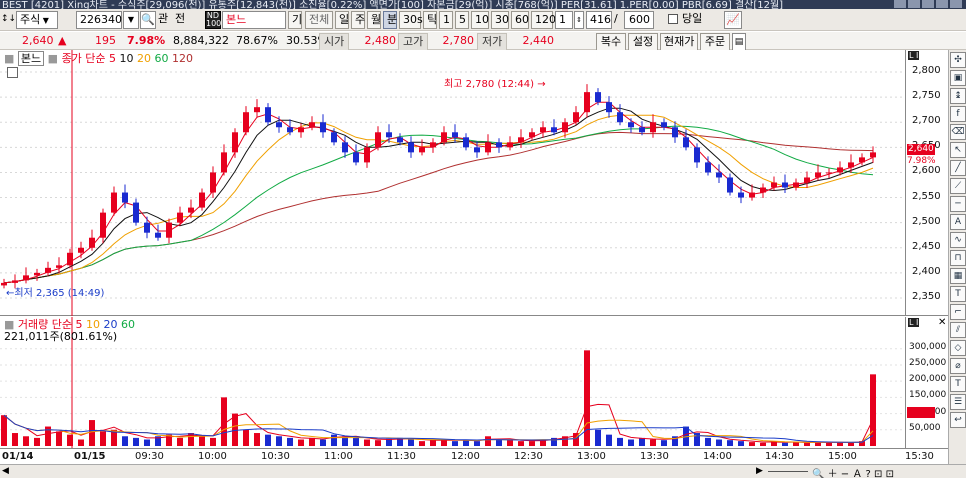 The width and height of the screenshot is (966, 478). Describe the element at coordinates (413, 42) in the screenshot. I see `high-label: 고가` at that location.